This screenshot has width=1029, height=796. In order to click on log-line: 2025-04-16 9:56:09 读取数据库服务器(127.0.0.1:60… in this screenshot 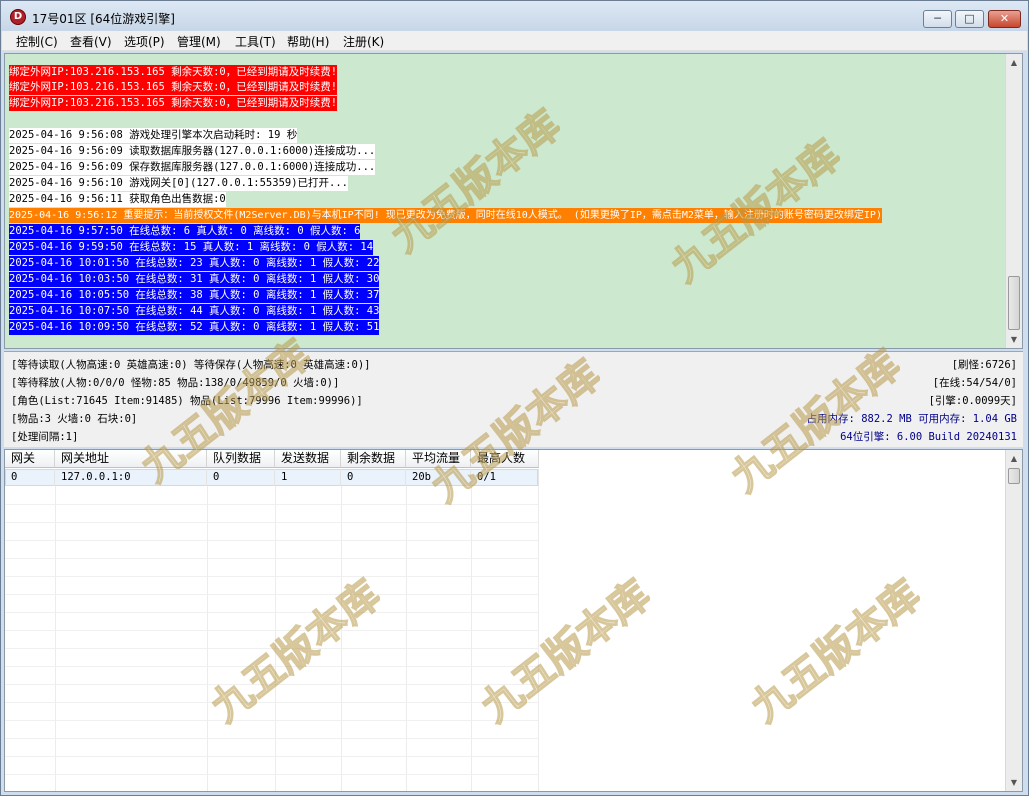, I will do `click(192, 151)`.